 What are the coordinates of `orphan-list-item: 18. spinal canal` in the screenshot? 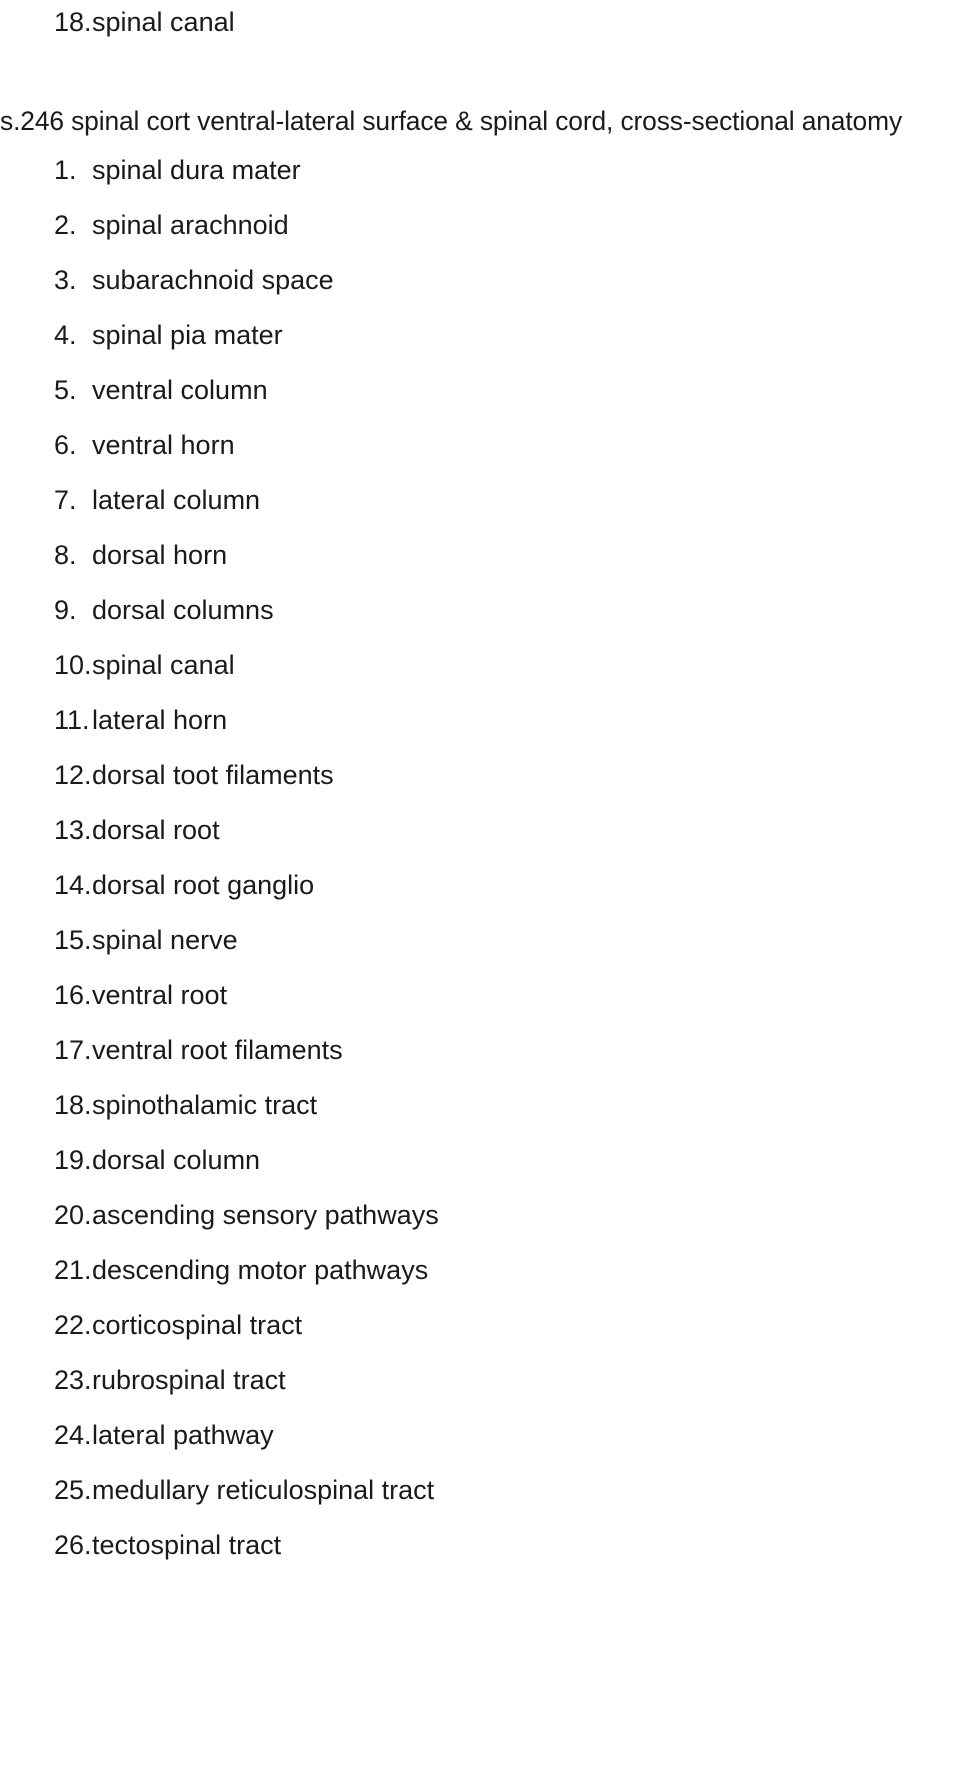 It's located at (480, 24).